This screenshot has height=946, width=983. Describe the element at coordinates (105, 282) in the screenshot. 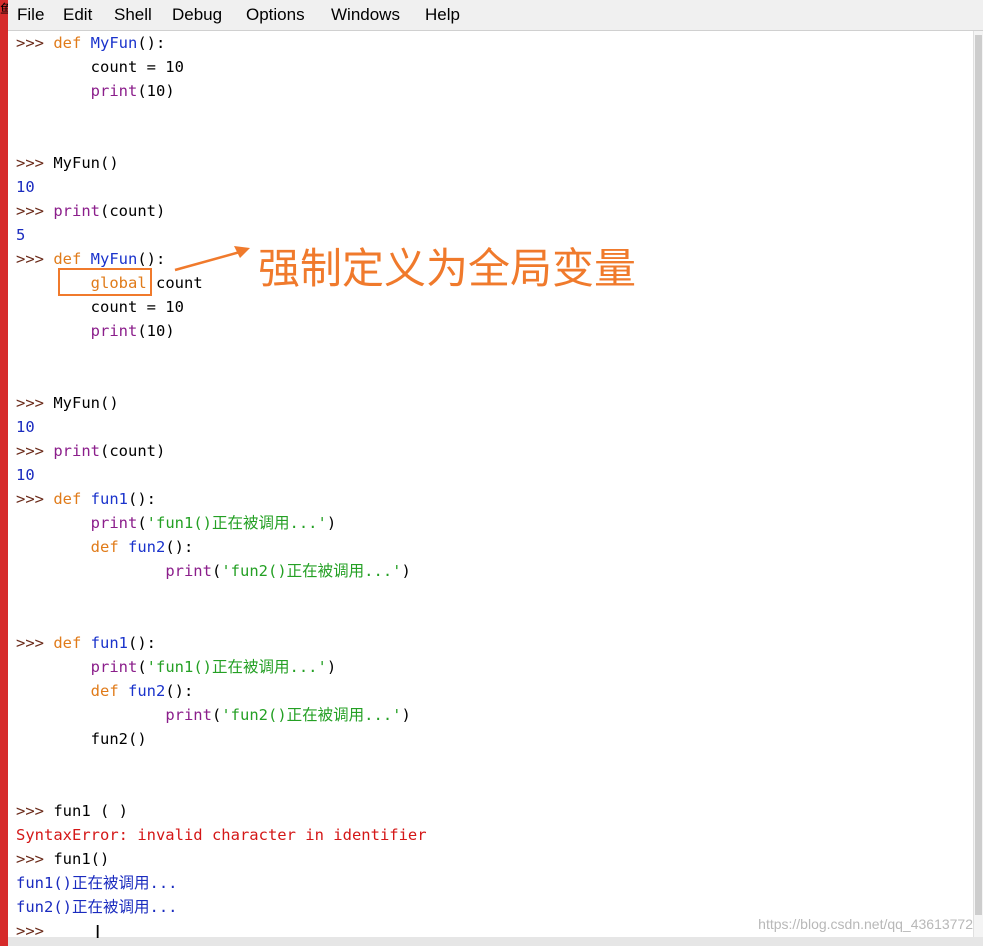

I see `annotation-highlight-box` at that location.